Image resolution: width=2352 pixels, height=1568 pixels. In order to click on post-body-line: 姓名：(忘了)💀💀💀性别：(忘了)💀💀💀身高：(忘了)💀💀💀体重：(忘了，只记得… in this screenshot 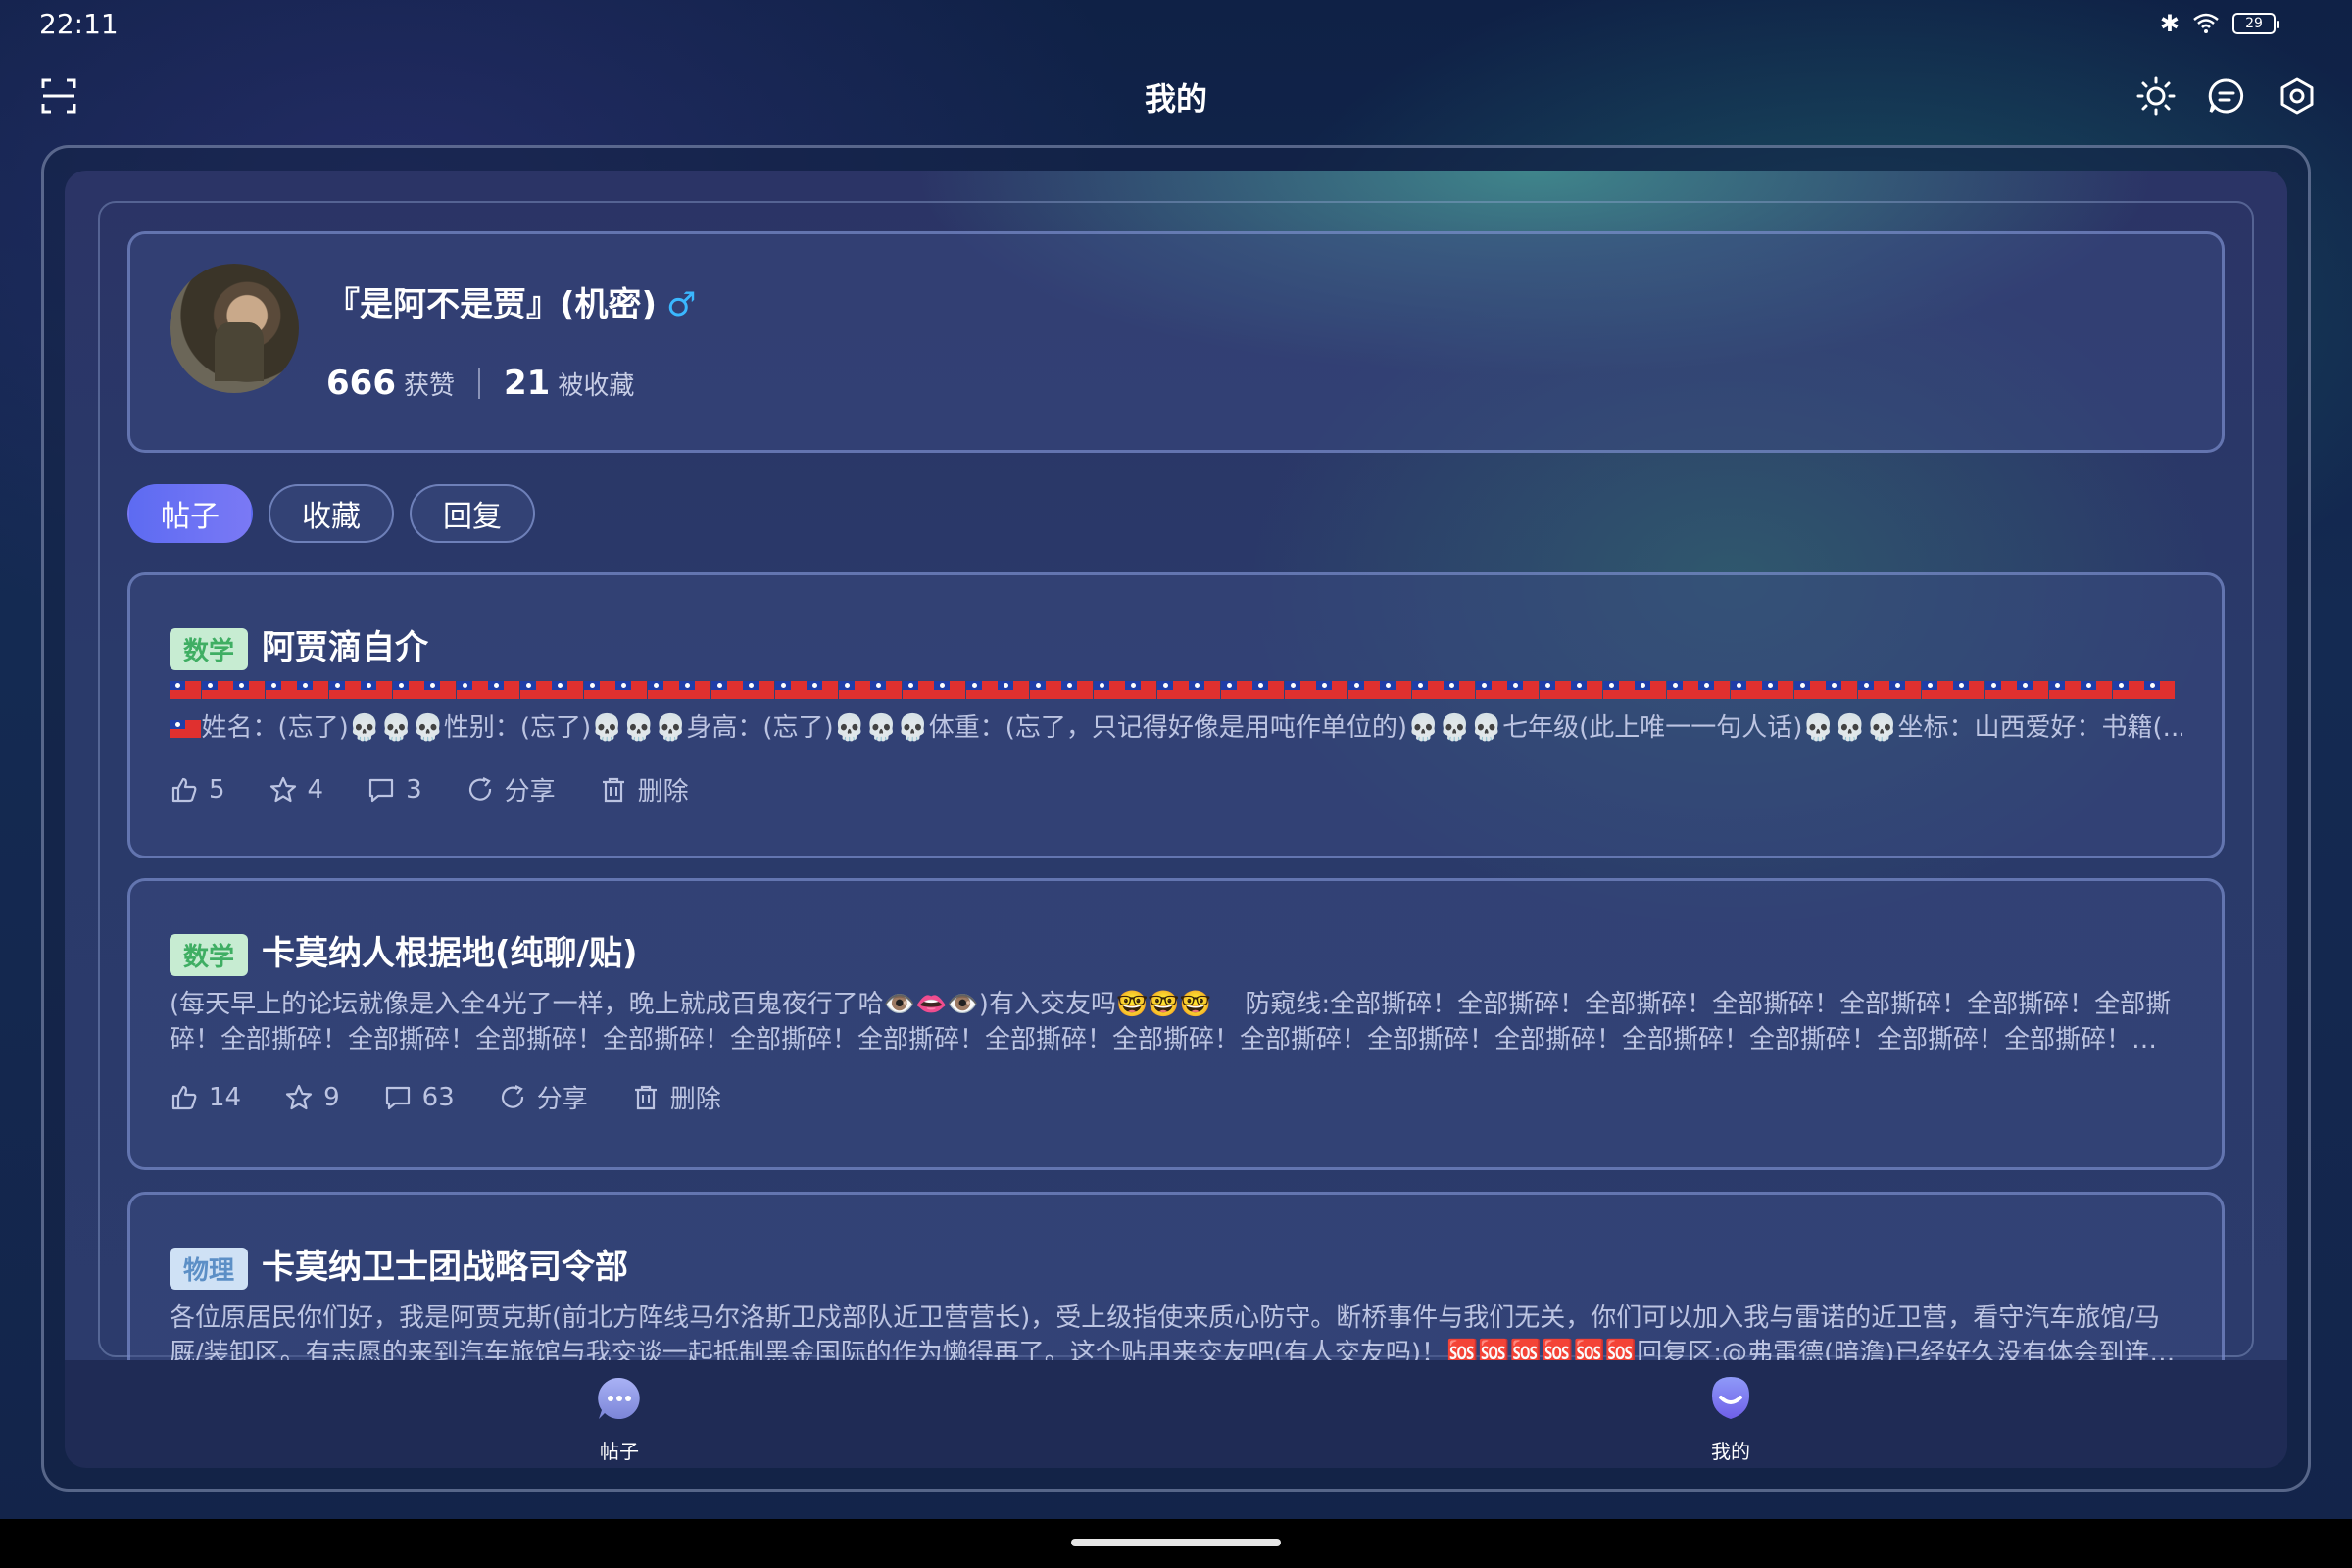, I will do `click(1192, 728)`.